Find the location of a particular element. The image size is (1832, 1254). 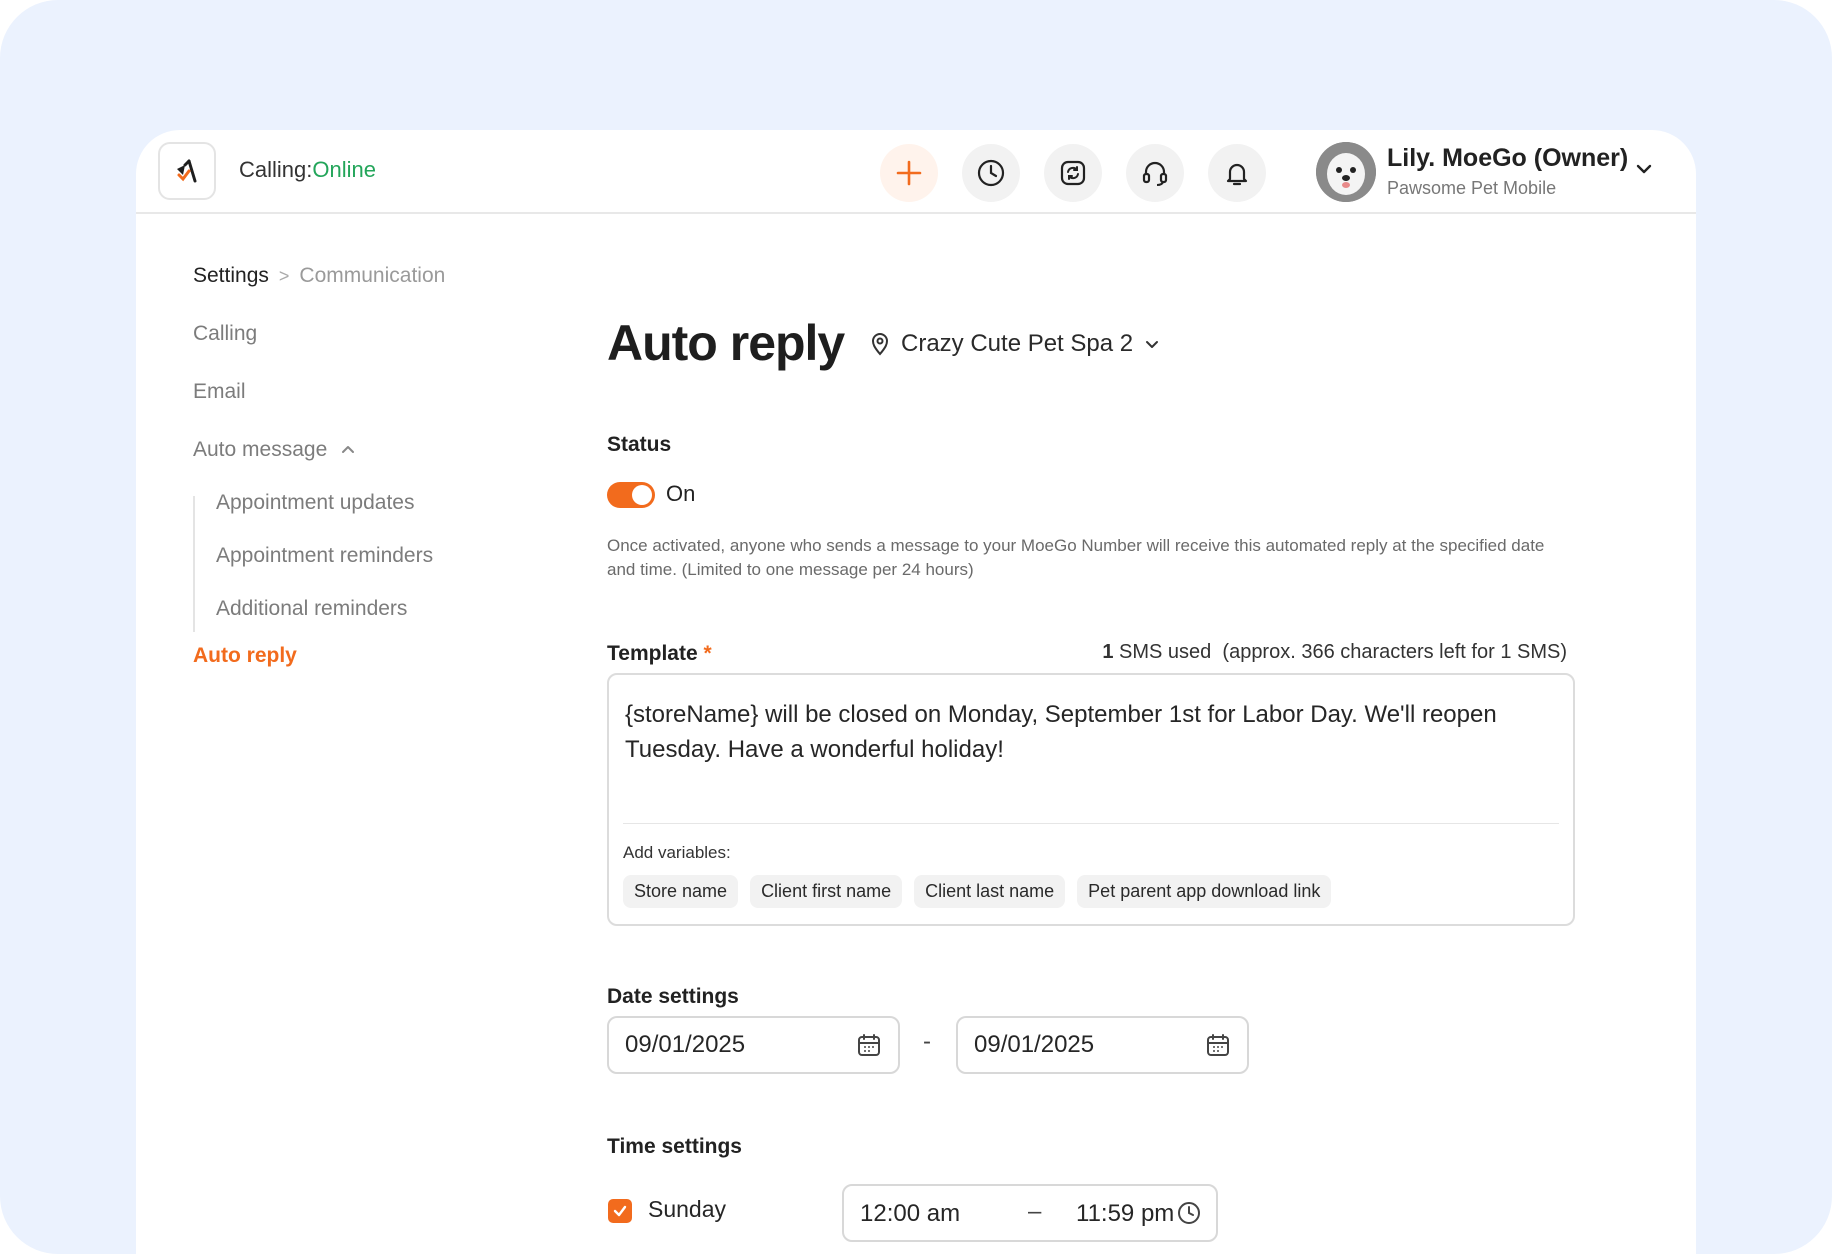

day-label-sunday: Sunday is located at coordinates (687, 1209).